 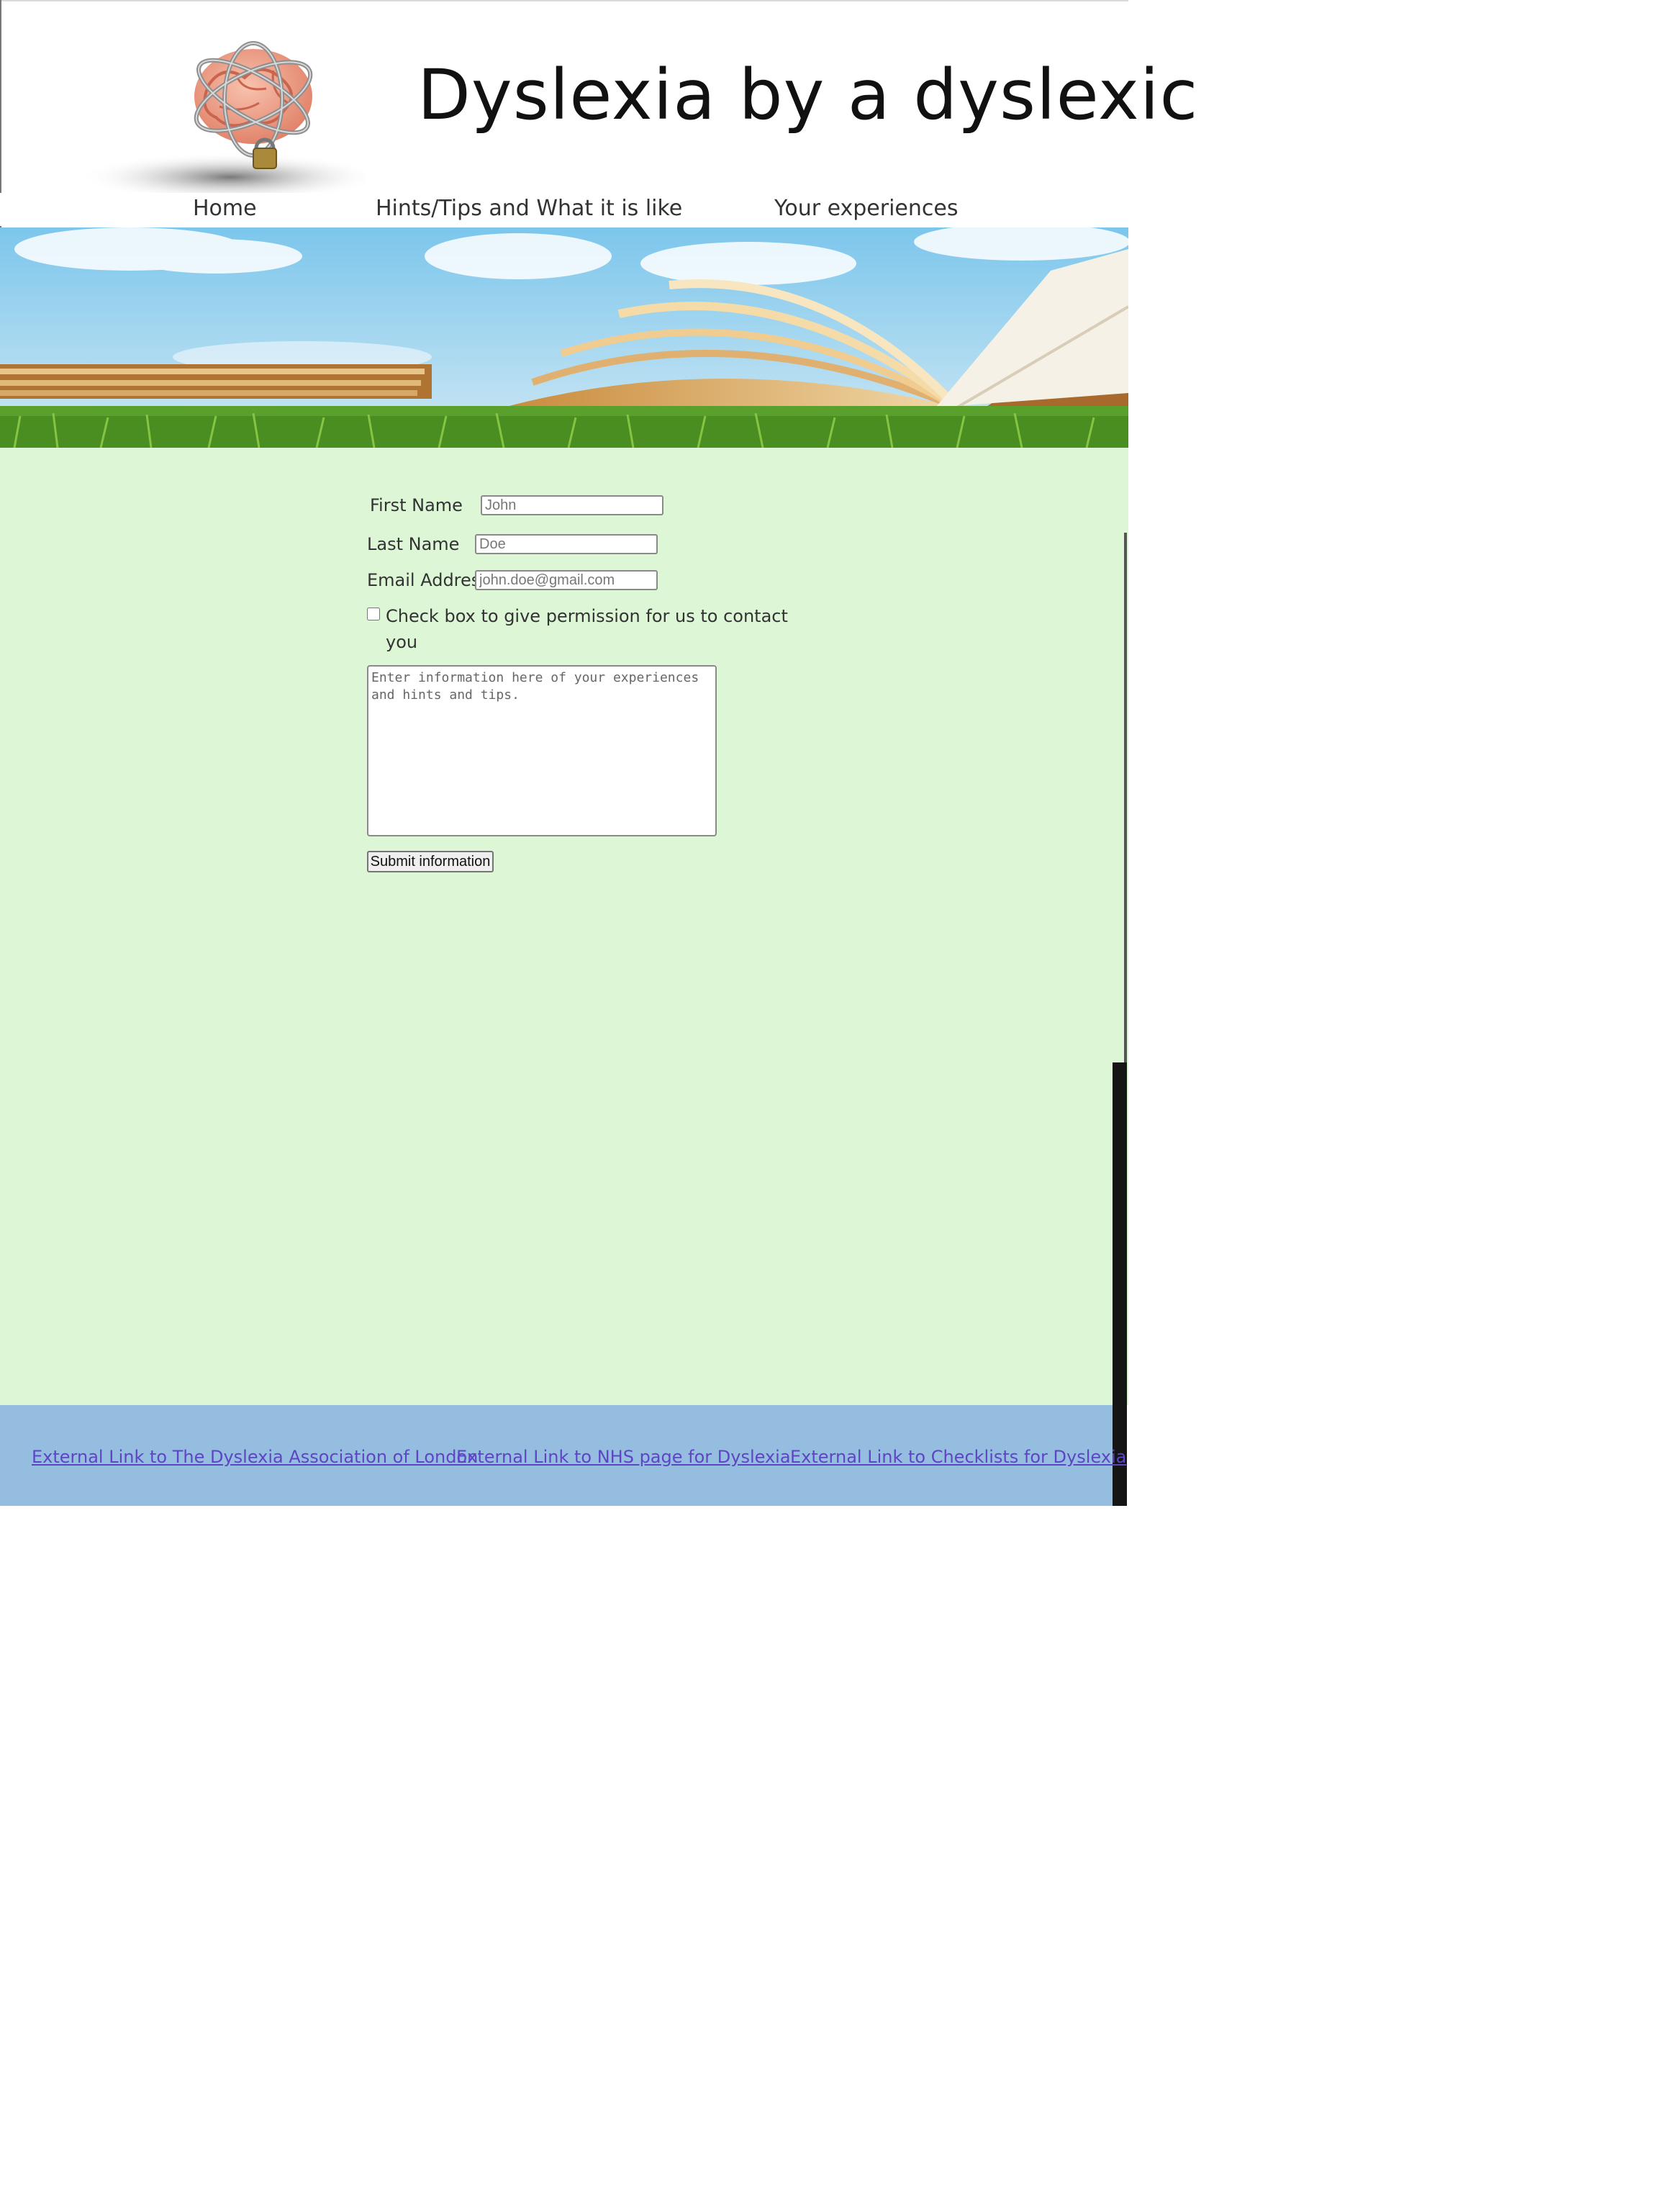 What do you see at coordinates (374, 614) in the screenshot?
I see `contact-permission-checkbox` at bounding box center [374, 614].